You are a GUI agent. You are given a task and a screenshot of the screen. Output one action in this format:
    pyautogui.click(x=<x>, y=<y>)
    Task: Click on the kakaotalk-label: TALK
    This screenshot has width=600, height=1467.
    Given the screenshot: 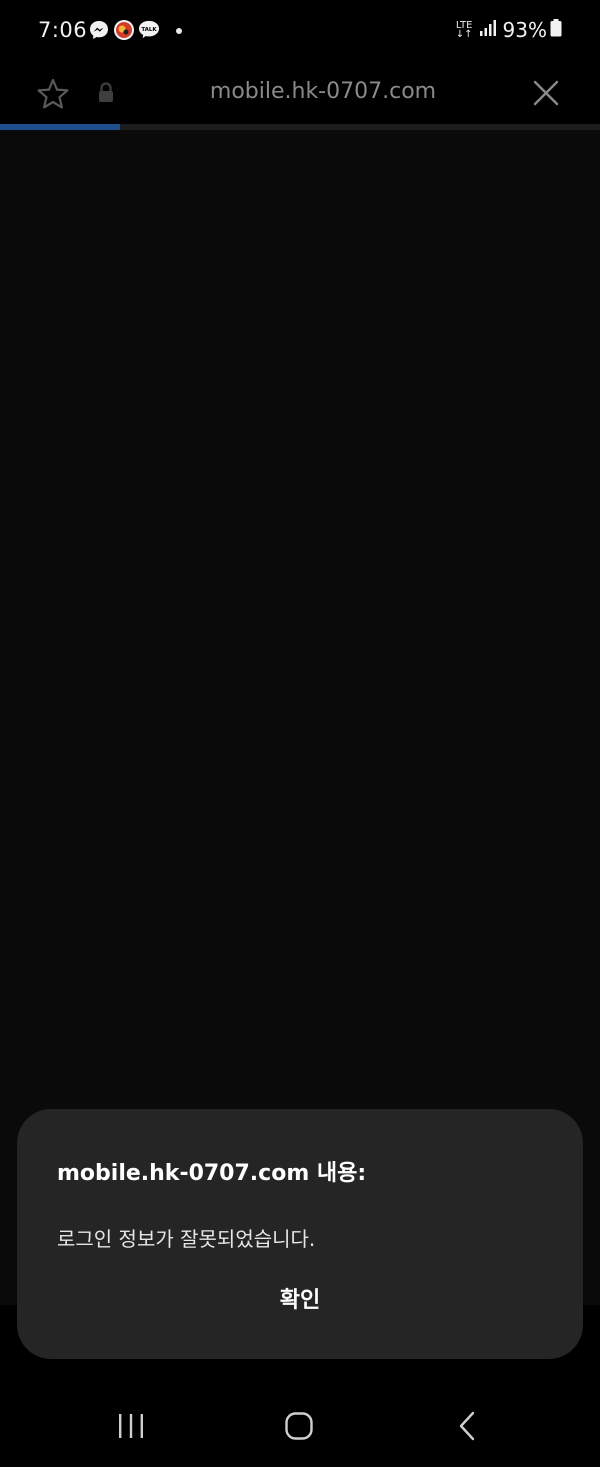 What is the action you would take?
    pyautogui.click(x=149, y=30)
    